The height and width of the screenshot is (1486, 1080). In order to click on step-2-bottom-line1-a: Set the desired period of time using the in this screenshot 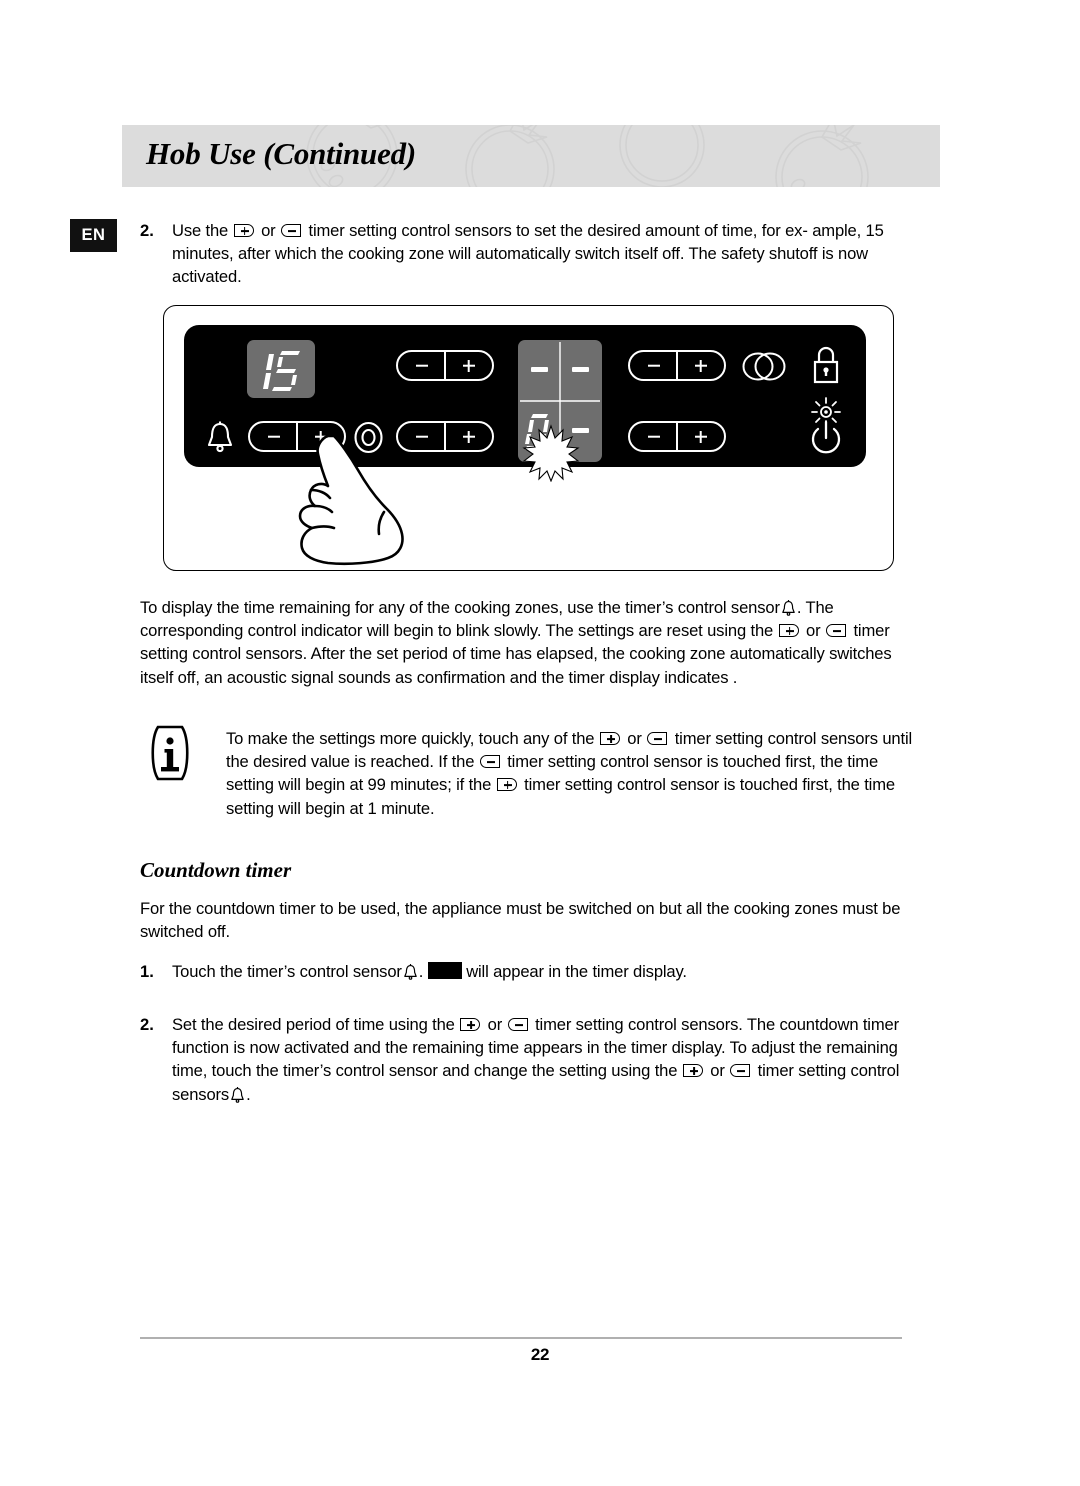, I will do `click(313, 1024)`.